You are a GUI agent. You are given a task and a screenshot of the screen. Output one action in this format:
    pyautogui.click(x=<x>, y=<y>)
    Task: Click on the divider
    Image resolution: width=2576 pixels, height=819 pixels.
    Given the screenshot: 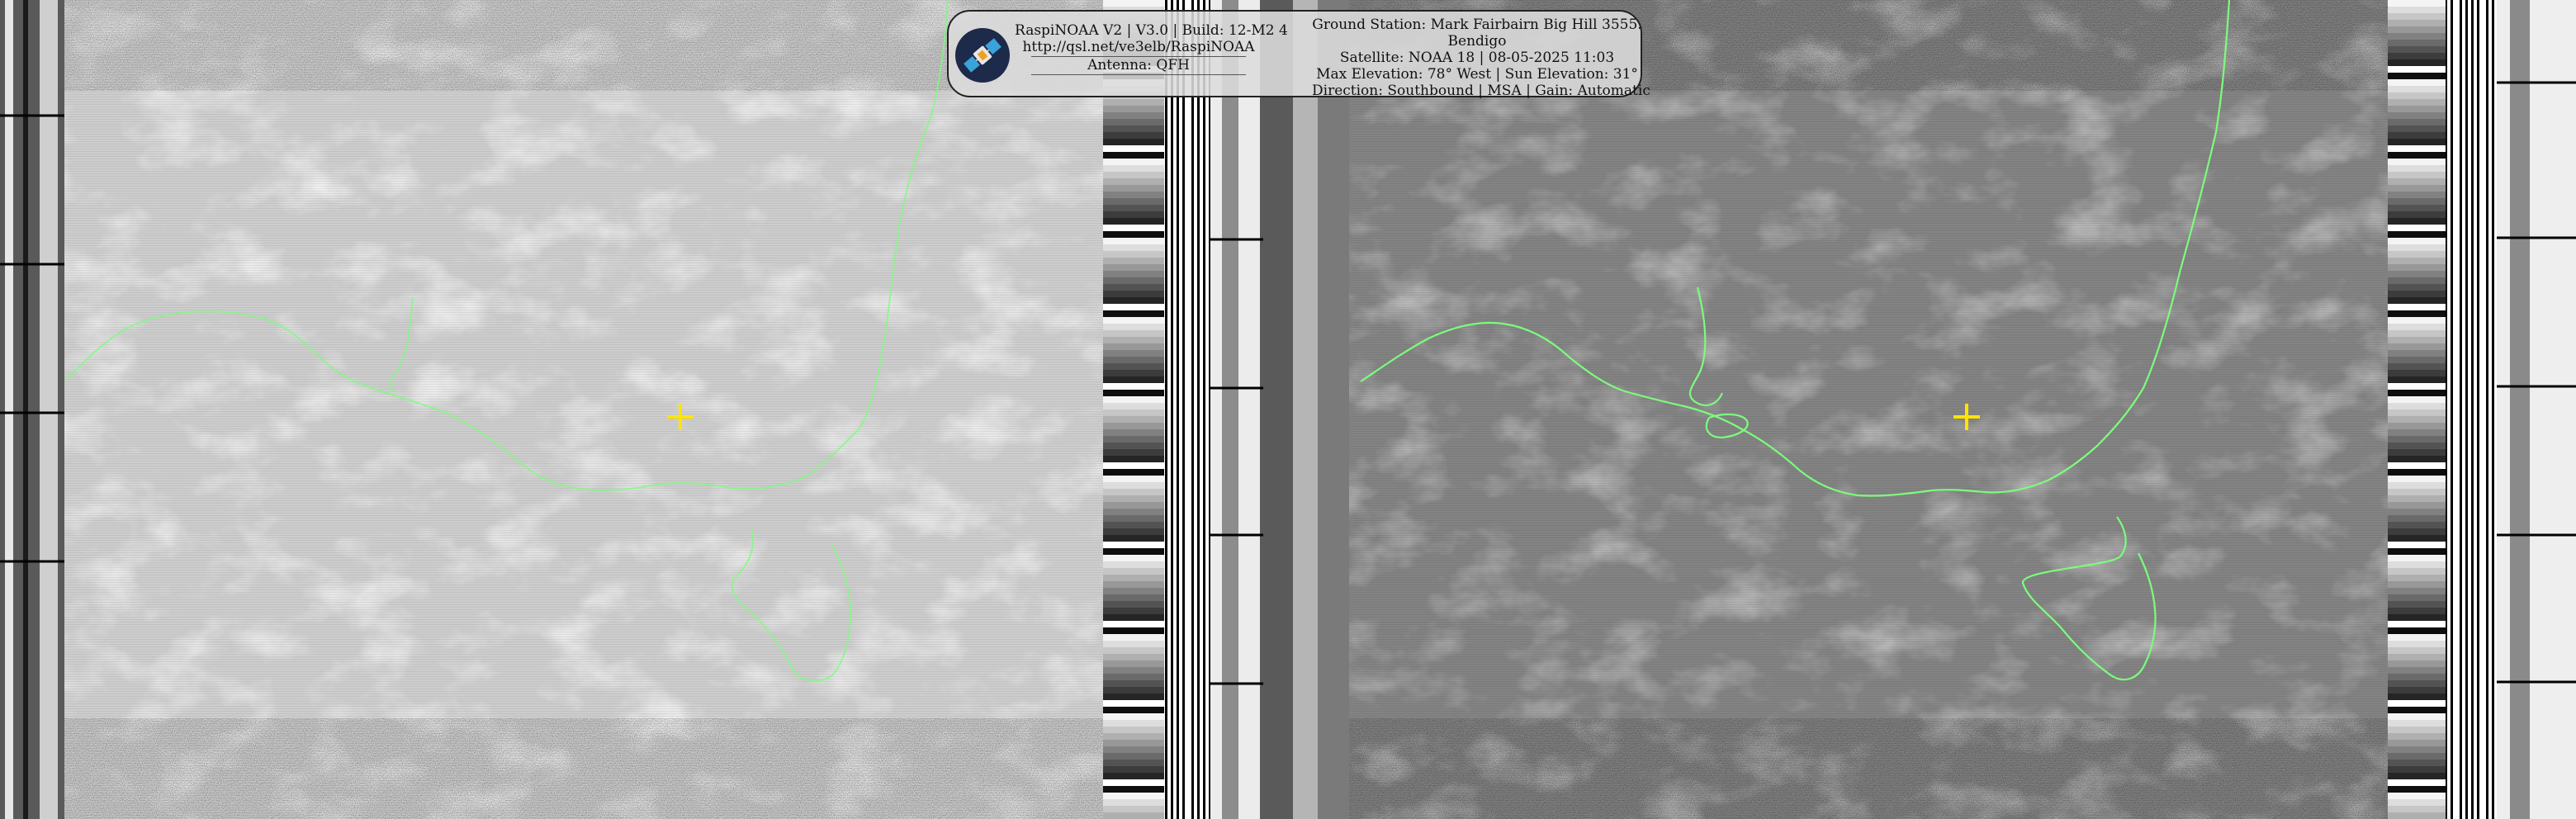 What is the action you would take?
    pyautogui.click(x=1138, y=74)
    